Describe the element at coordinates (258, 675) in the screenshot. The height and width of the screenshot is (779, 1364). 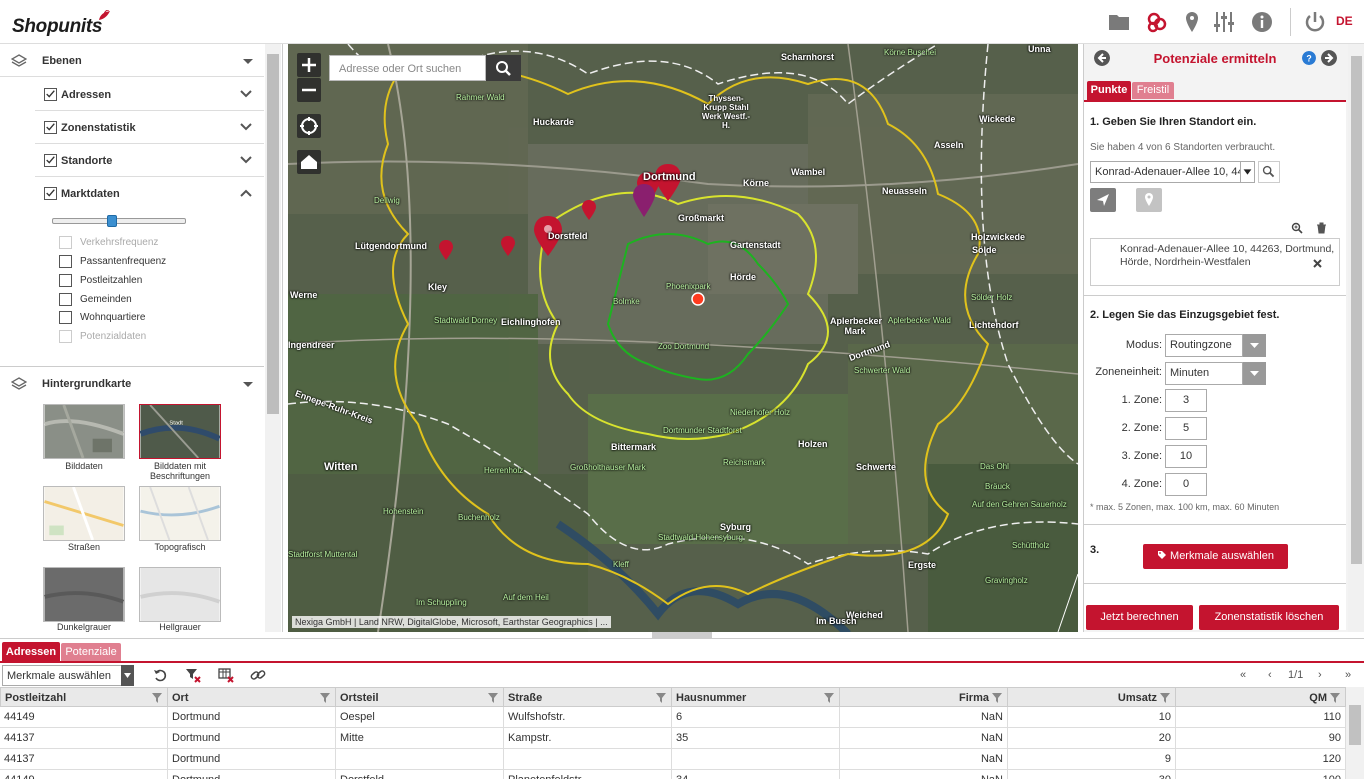
I see `link-icon` at that location.